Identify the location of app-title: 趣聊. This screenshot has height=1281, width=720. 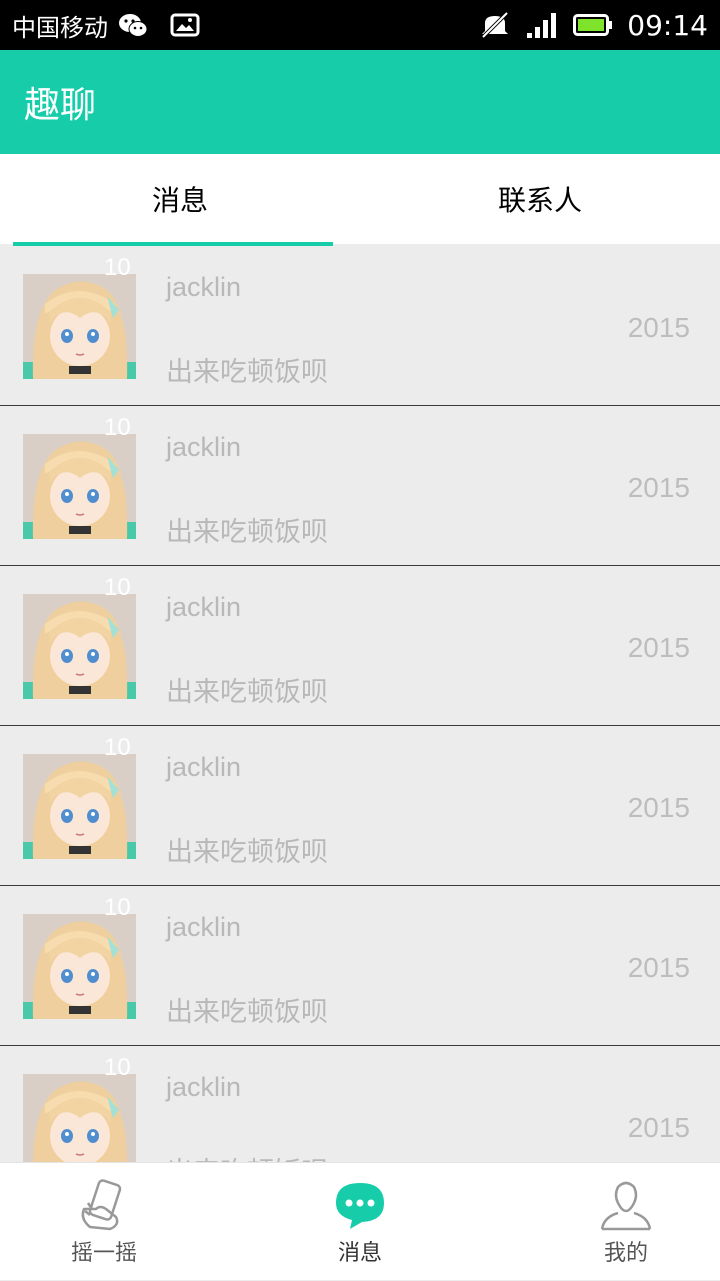
(60, 105).